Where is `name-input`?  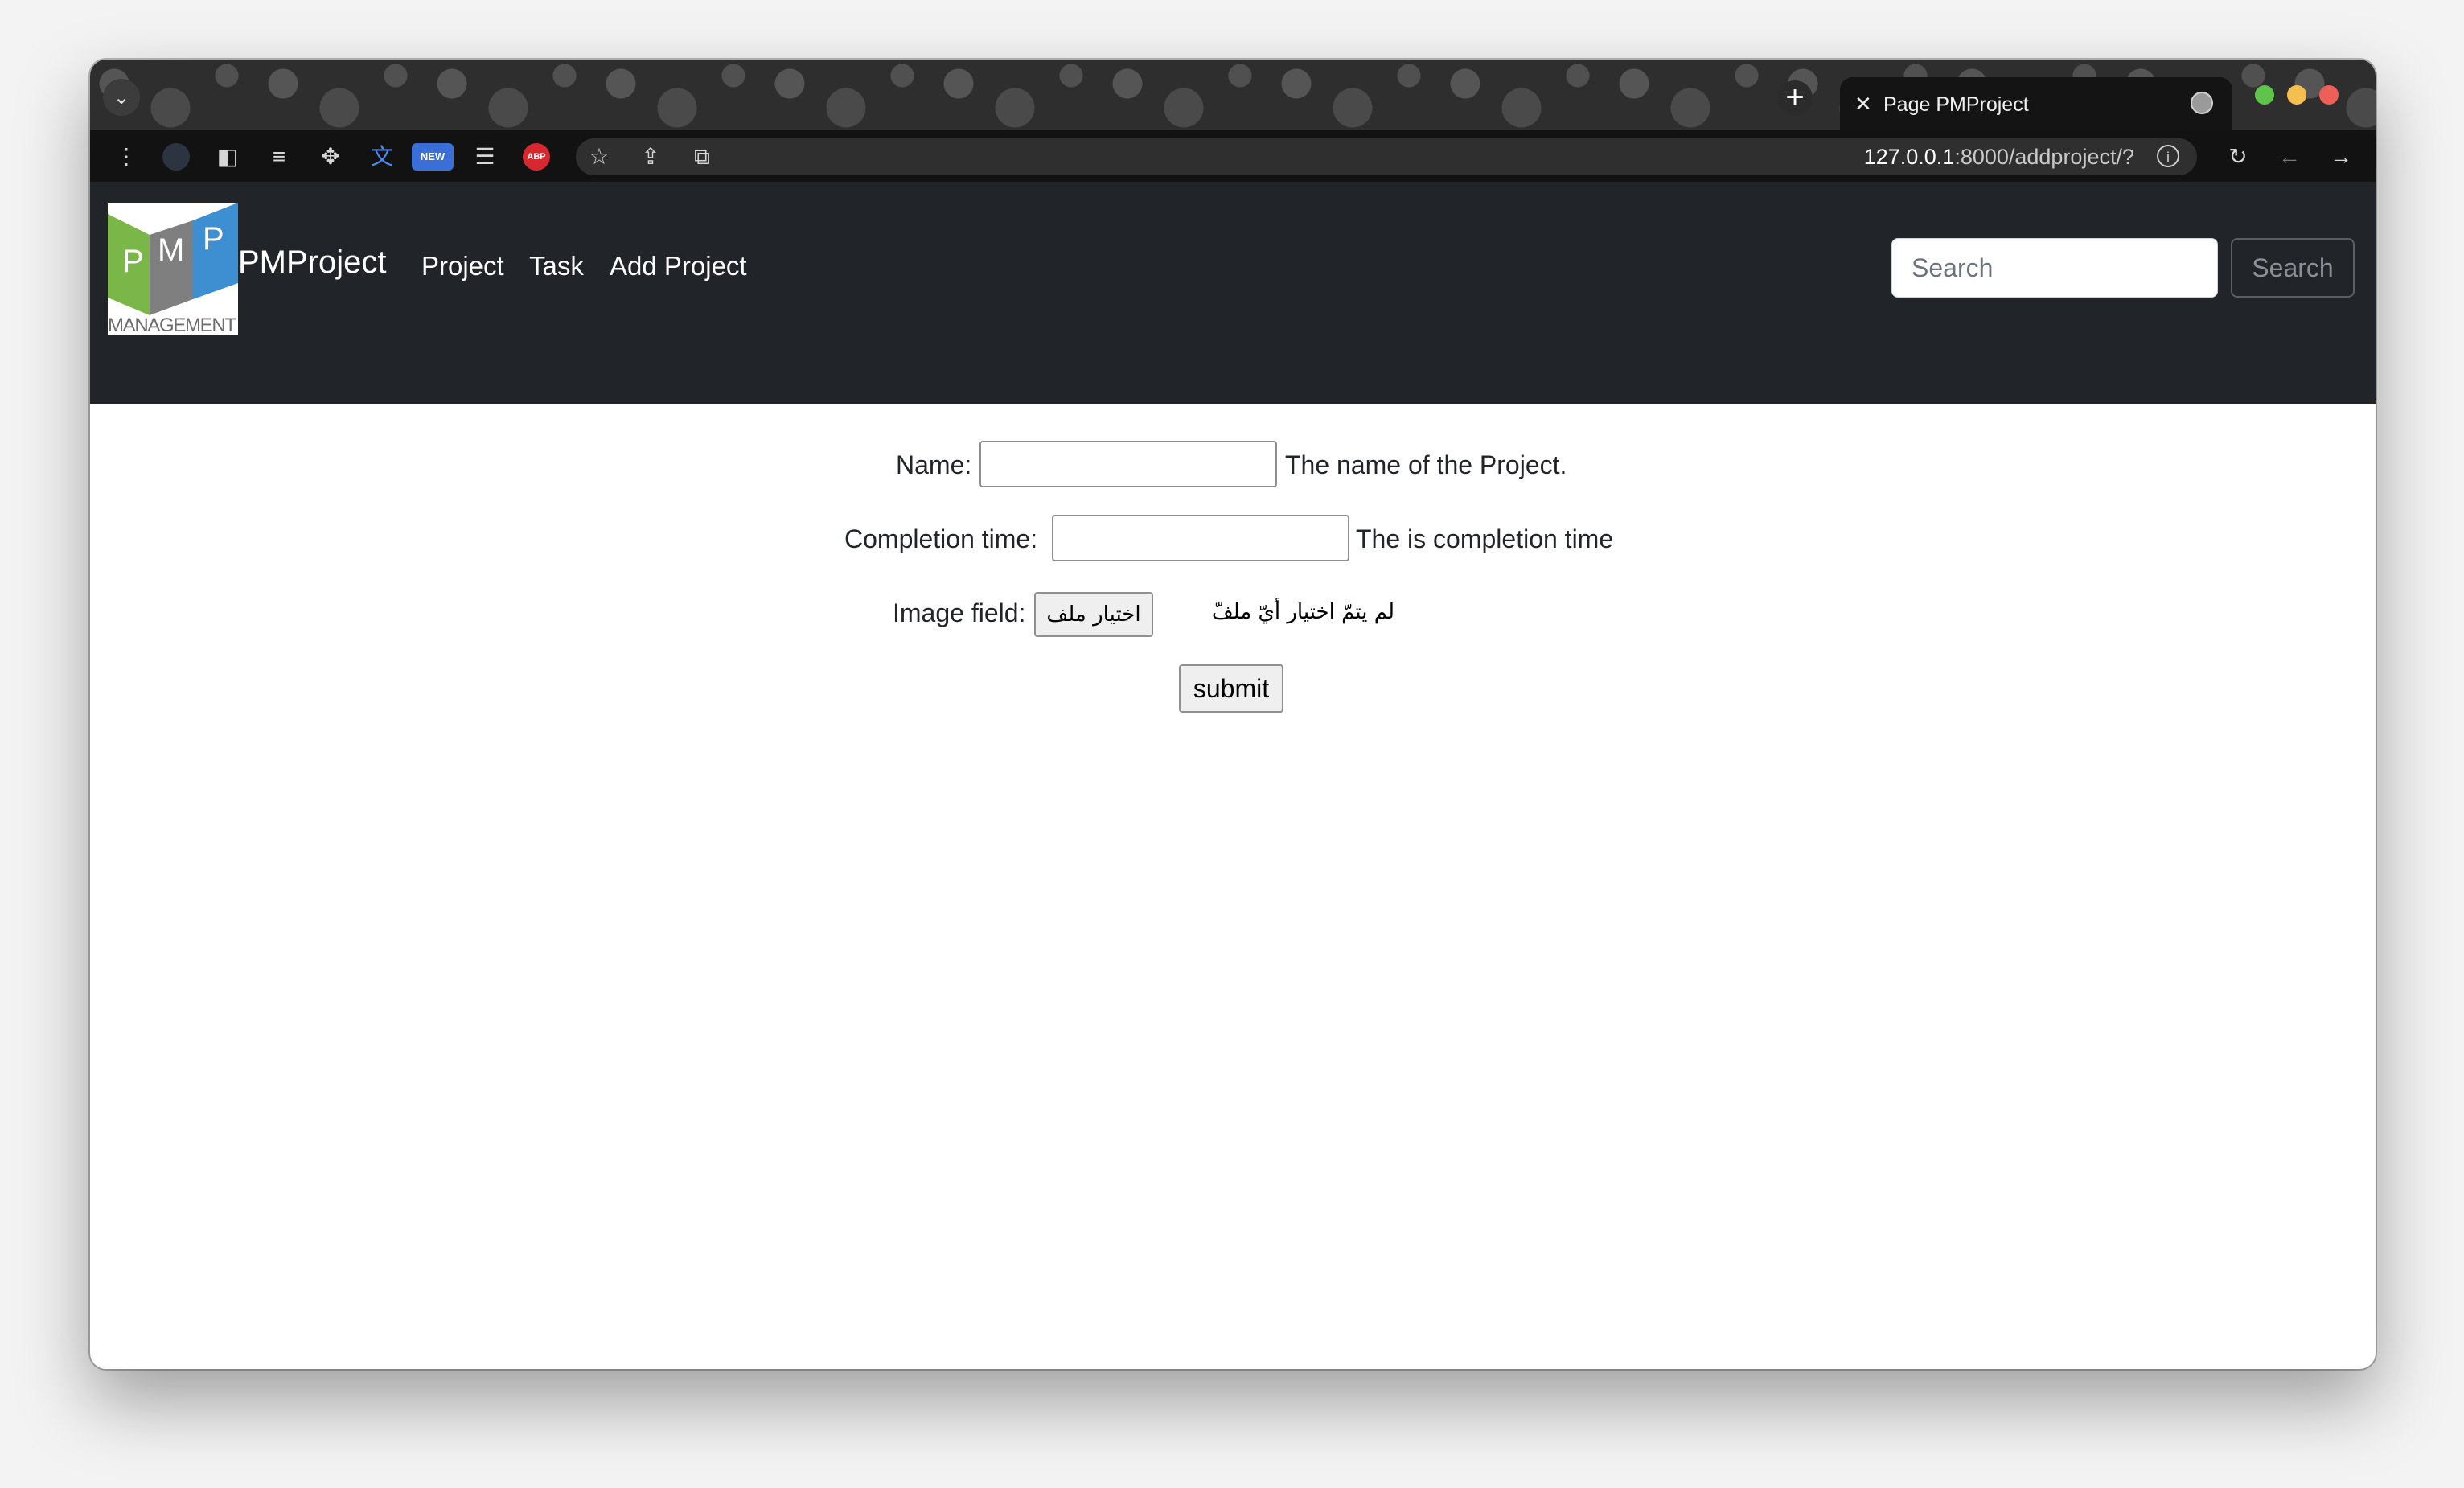 name-input is located at coordinates (1128, 464).